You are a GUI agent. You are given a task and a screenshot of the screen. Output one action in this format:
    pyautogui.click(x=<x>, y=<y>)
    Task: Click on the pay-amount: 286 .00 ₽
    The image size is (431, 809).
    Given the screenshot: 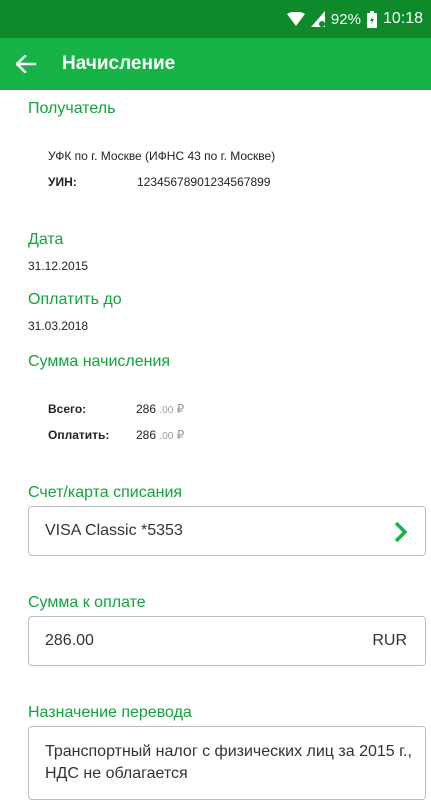 What is the action you would take?
    pyautogui.click(x=160, y=435)
    